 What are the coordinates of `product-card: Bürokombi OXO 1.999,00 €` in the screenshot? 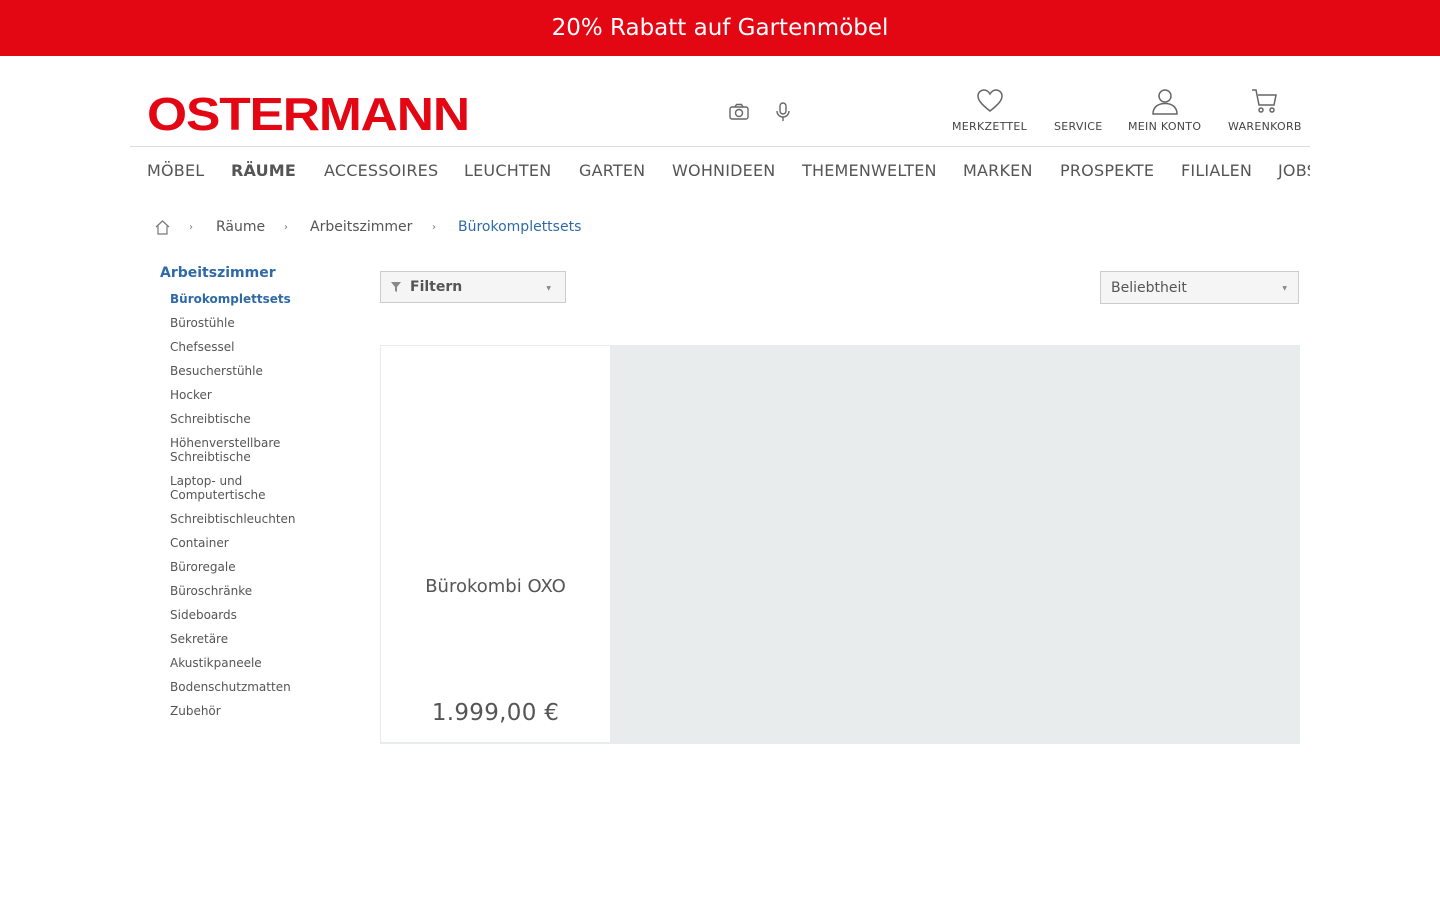 It's located at (495, 544).